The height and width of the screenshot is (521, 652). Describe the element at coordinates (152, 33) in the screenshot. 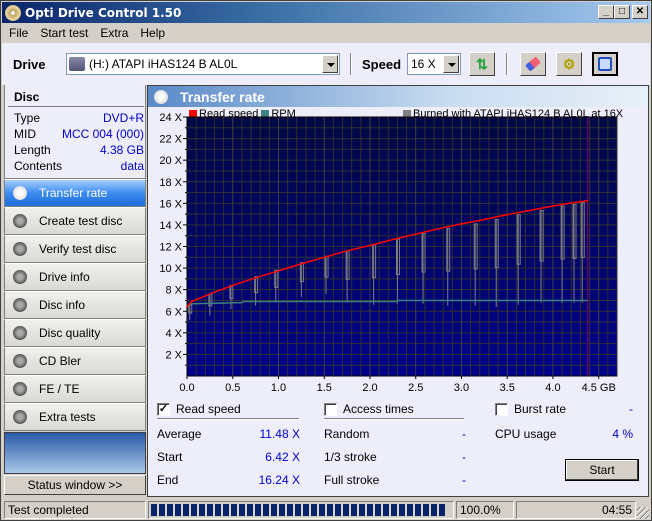

I see `menu-help: Help` at that location.